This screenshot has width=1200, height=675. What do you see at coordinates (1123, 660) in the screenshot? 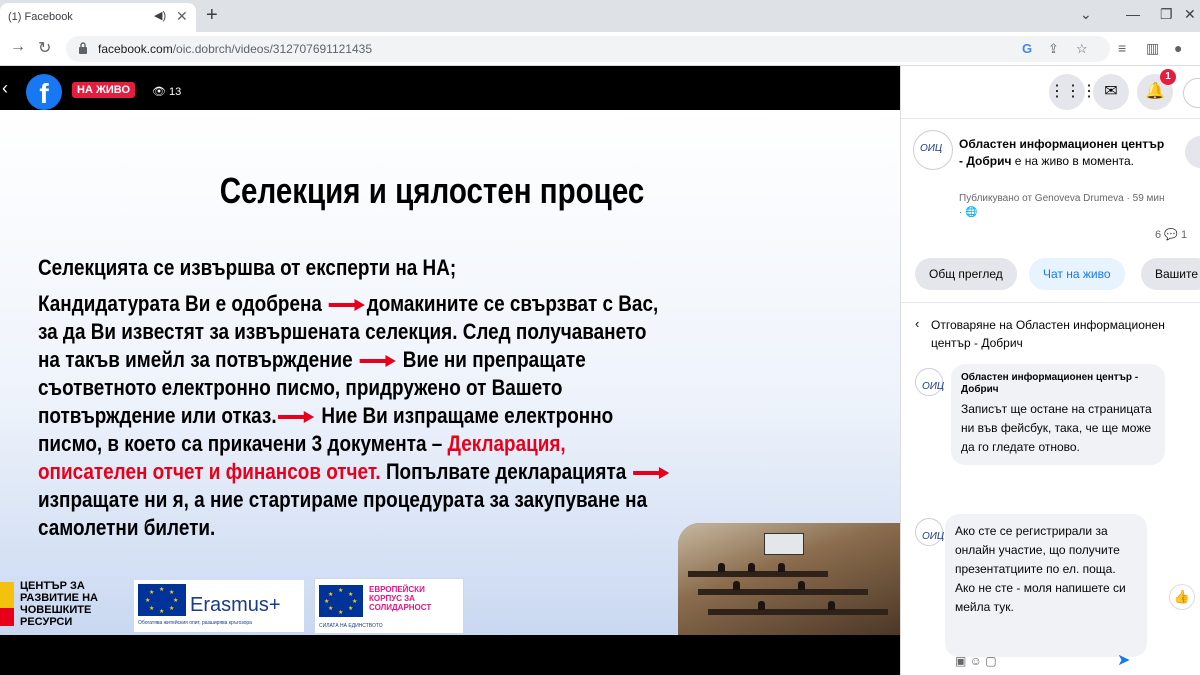
I see `send-icon: ➤` at bounding box center [1123, 660].